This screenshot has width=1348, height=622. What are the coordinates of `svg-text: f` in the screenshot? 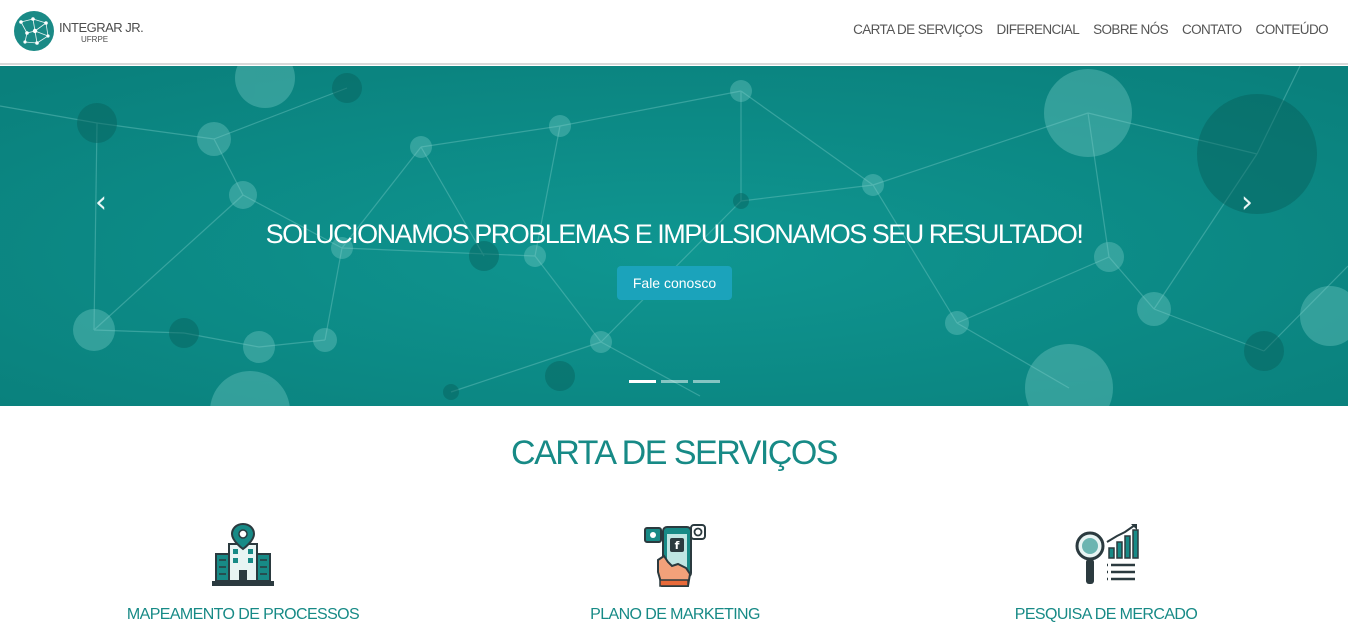 It's located at (677, 545).